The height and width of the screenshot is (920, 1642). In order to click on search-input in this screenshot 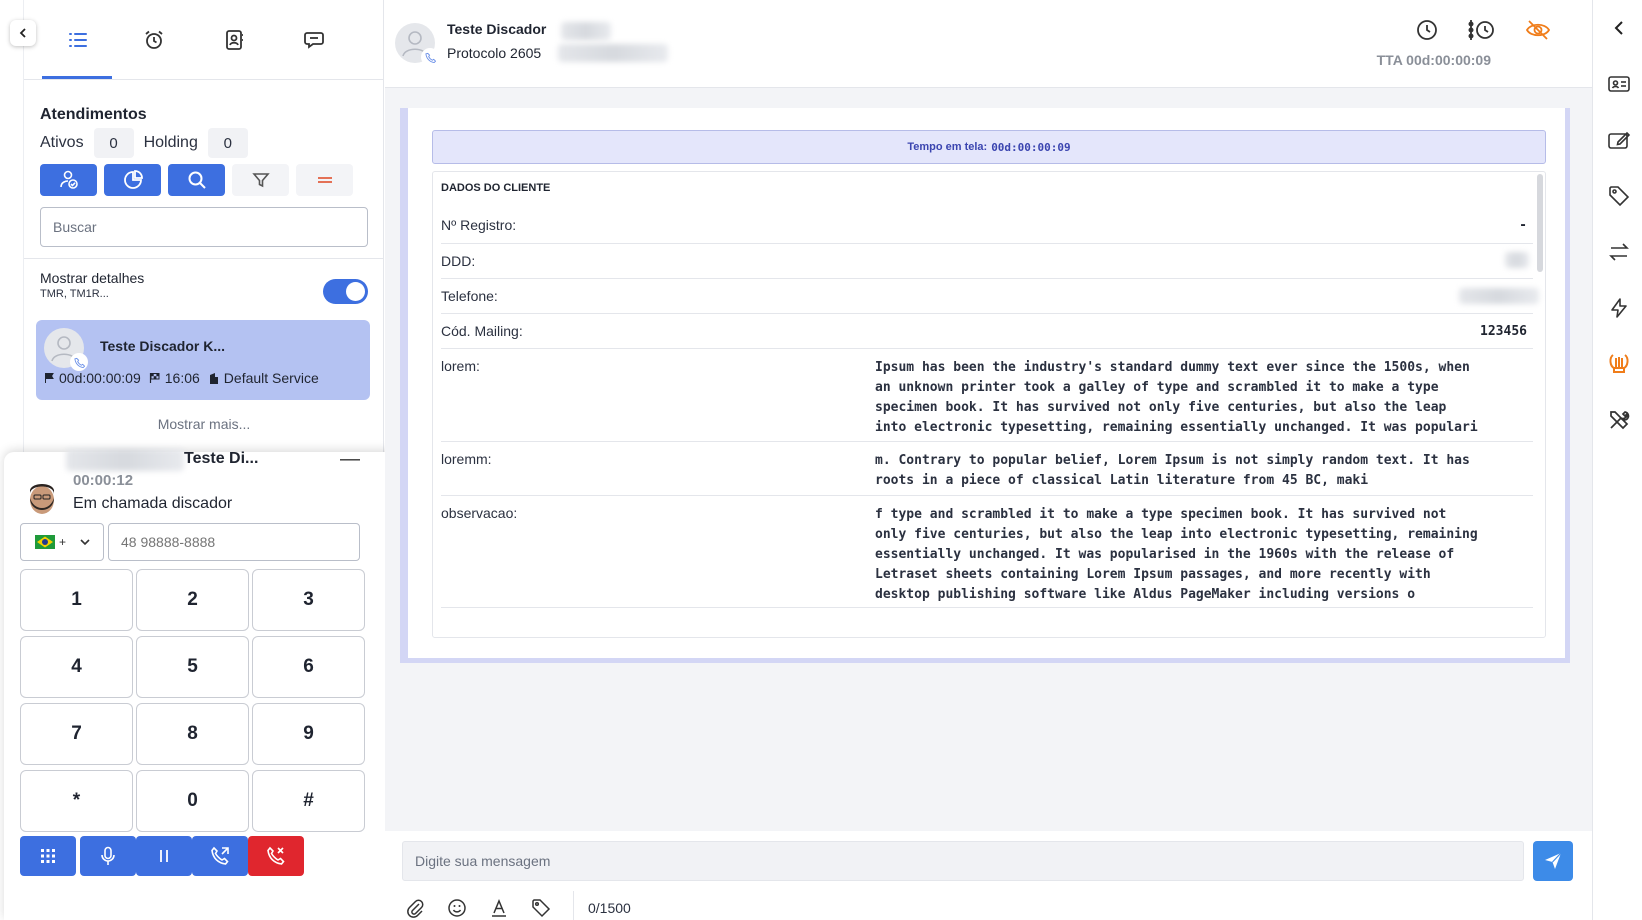, I will do `click(204, 227)`.